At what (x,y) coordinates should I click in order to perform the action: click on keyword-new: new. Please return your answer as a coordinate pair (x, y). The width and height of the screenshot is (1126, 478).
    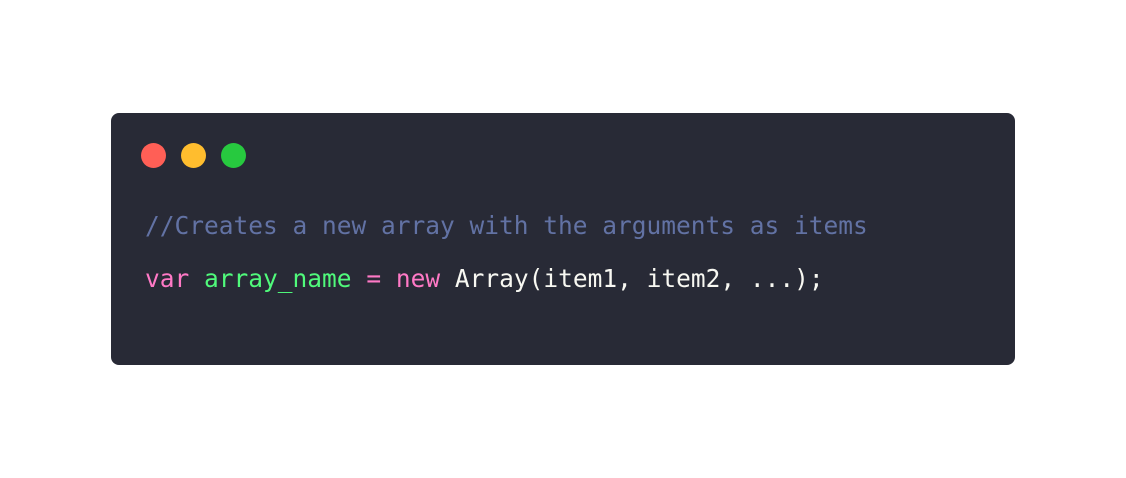
    Looking at the image, I should click on (418, 278).